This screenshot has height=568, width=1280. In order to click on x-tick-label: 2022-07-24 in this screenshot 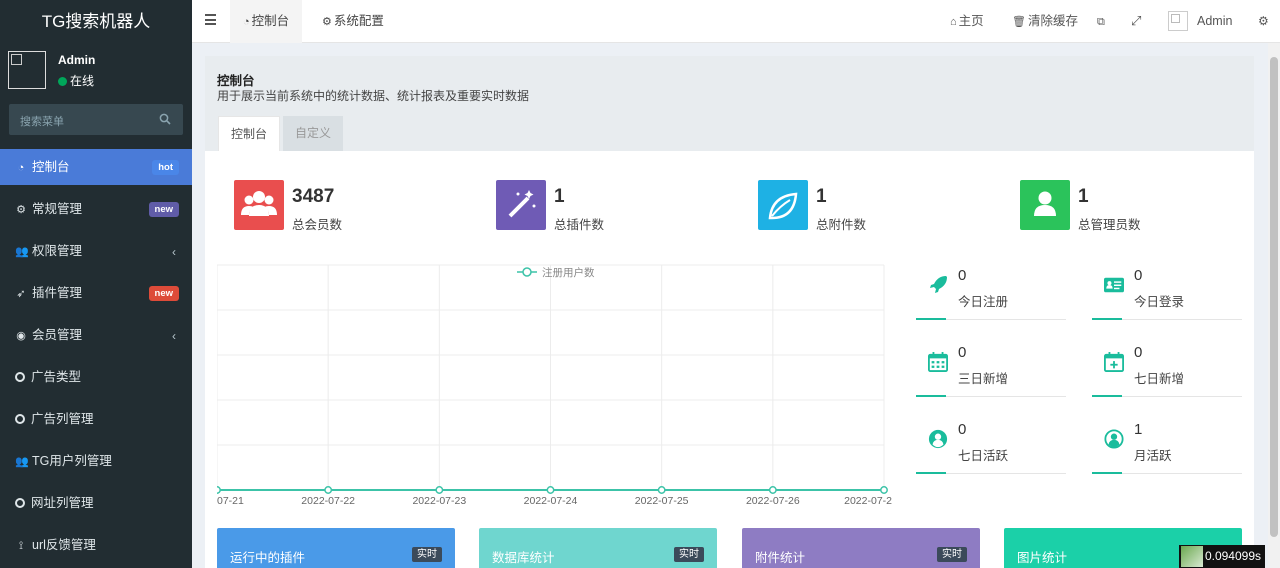, I will do `click(551, 501)`.